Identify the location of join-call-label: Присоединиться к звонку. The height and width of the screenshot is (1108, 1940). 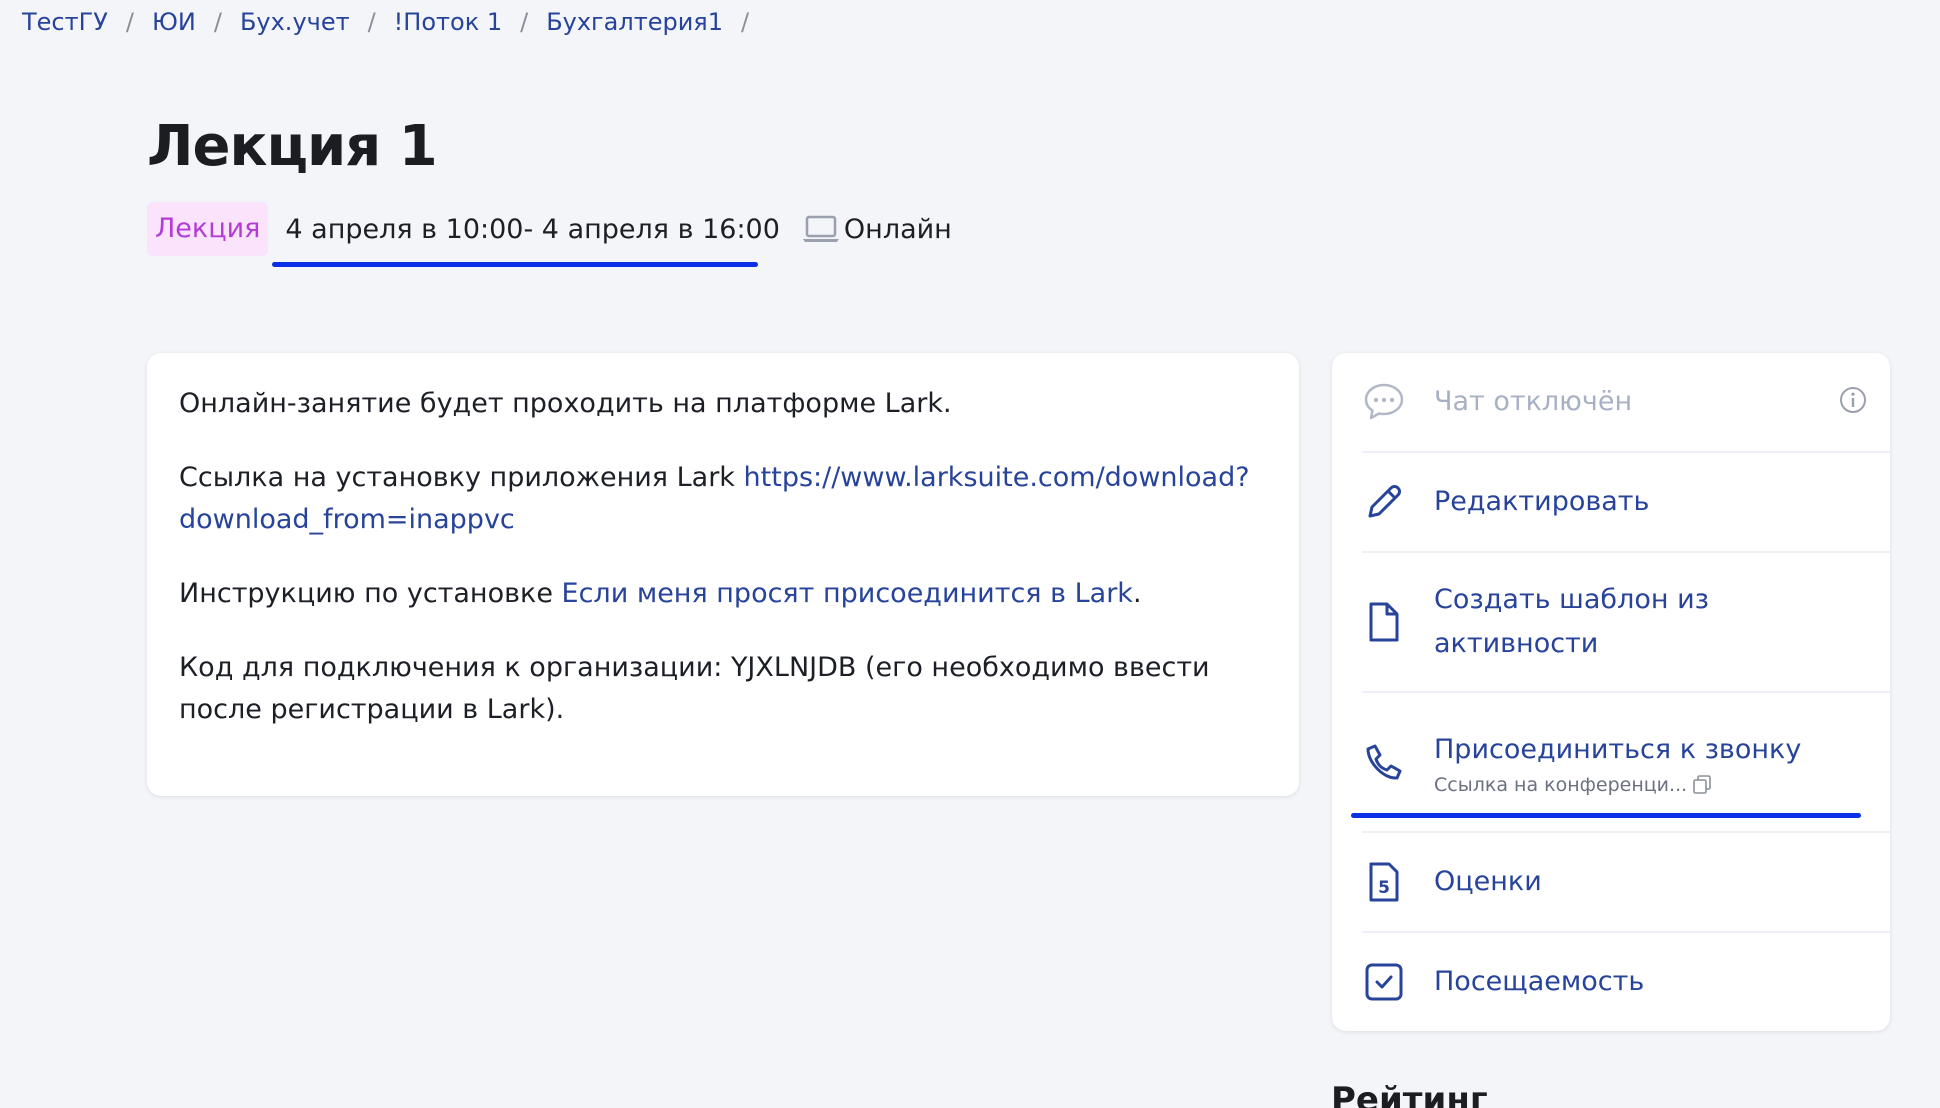
(1618, 749).